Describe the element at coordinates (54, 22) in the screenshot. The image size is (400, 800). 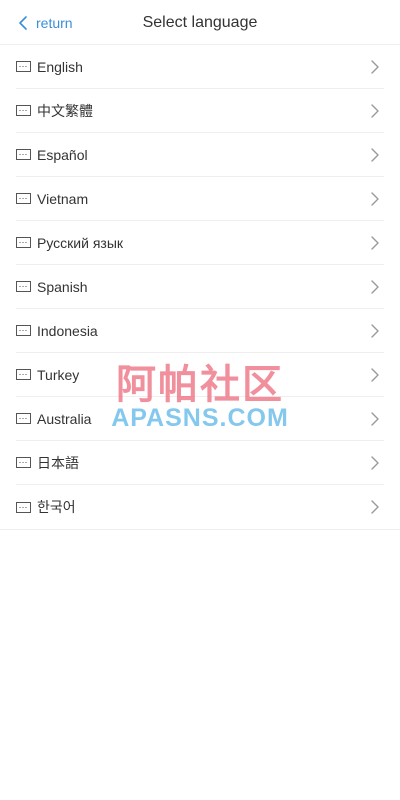
I see `back-label: return` at that location.